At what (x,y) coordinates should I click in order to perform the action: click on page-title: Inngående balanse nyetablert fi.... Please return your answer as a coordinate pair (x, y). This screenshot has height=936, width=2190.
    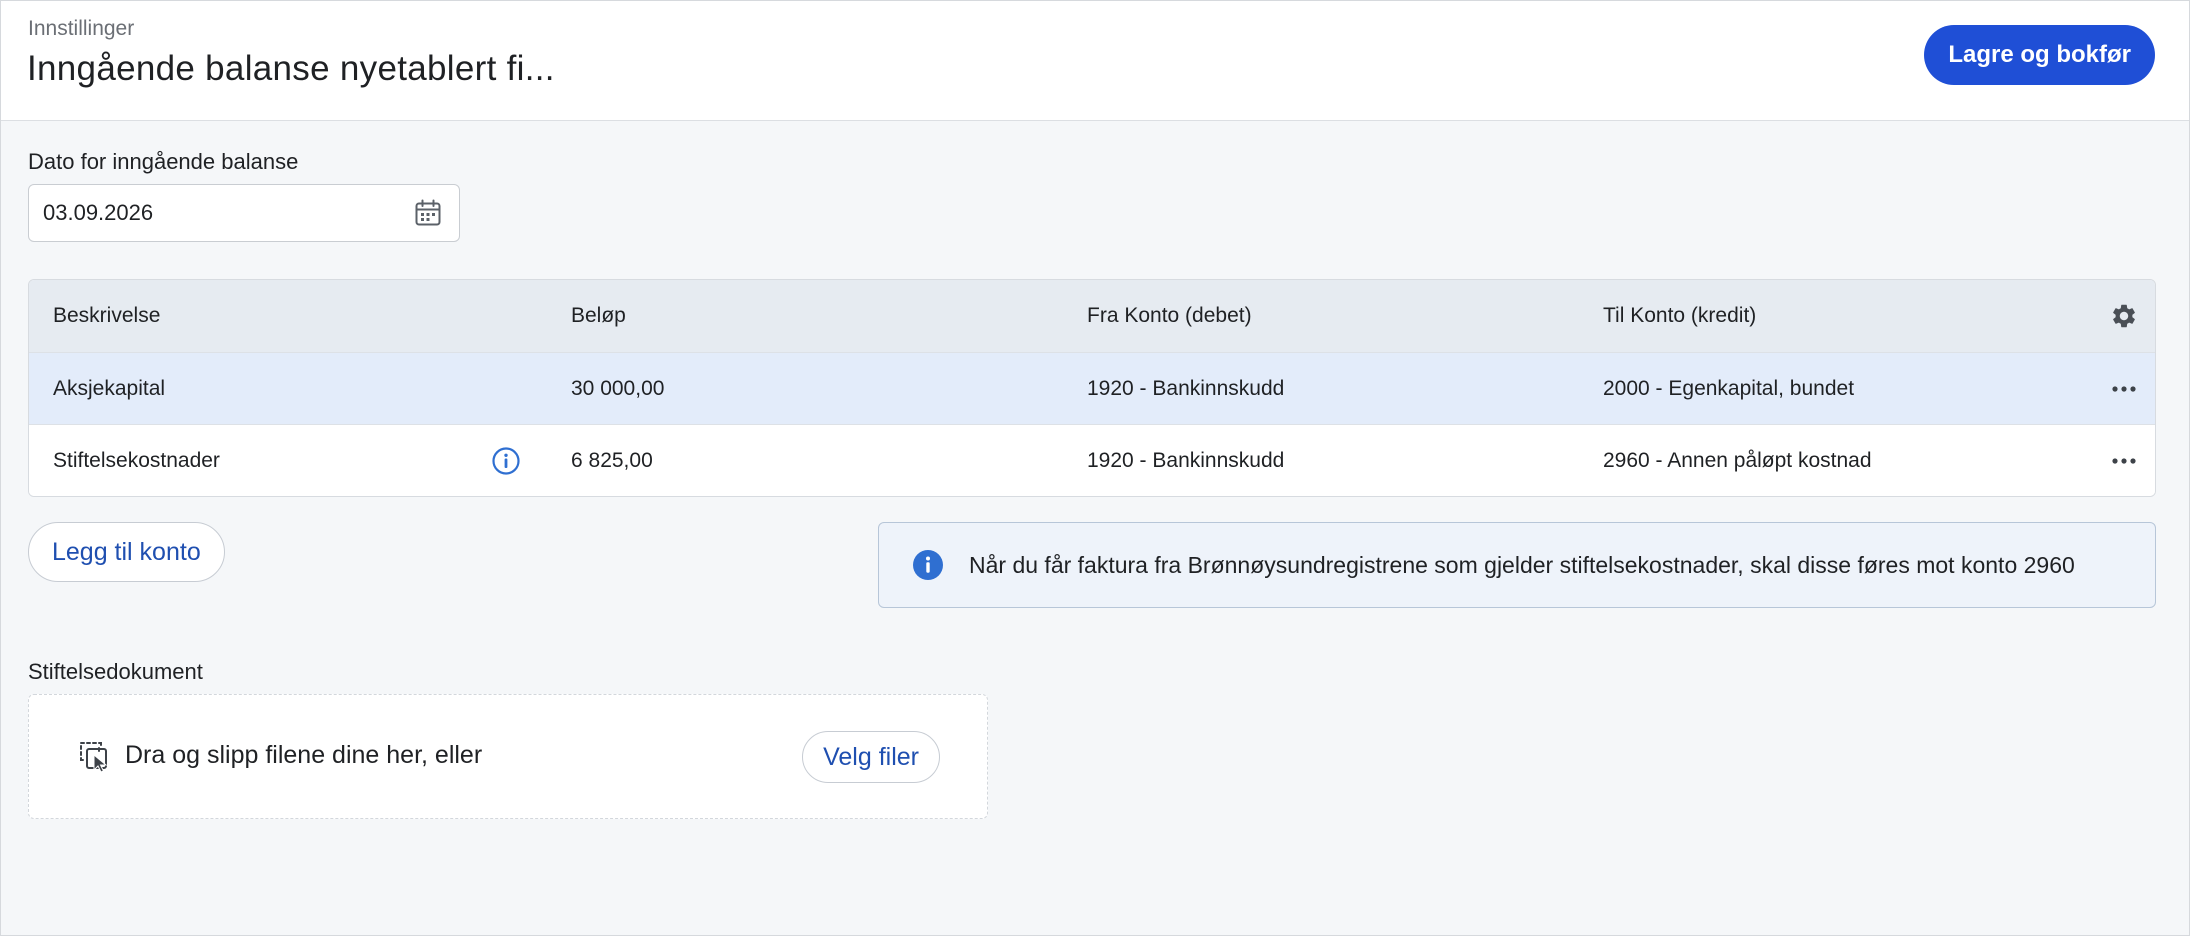
    Looking at the image, I should click on (291, 68).